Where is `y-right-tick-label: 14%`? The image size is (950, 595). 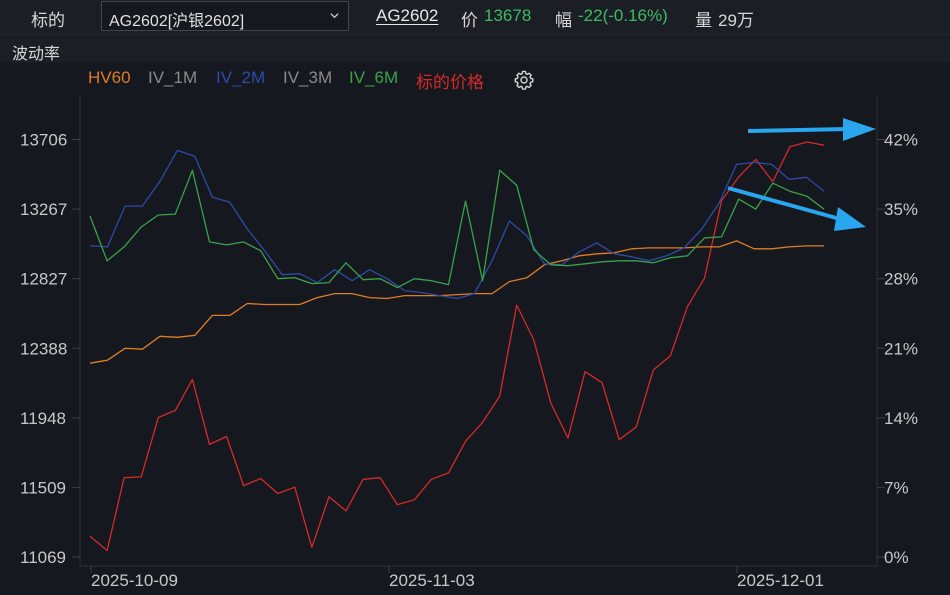
y-right-tick-label: 14% is located at coordinates (901, 418).